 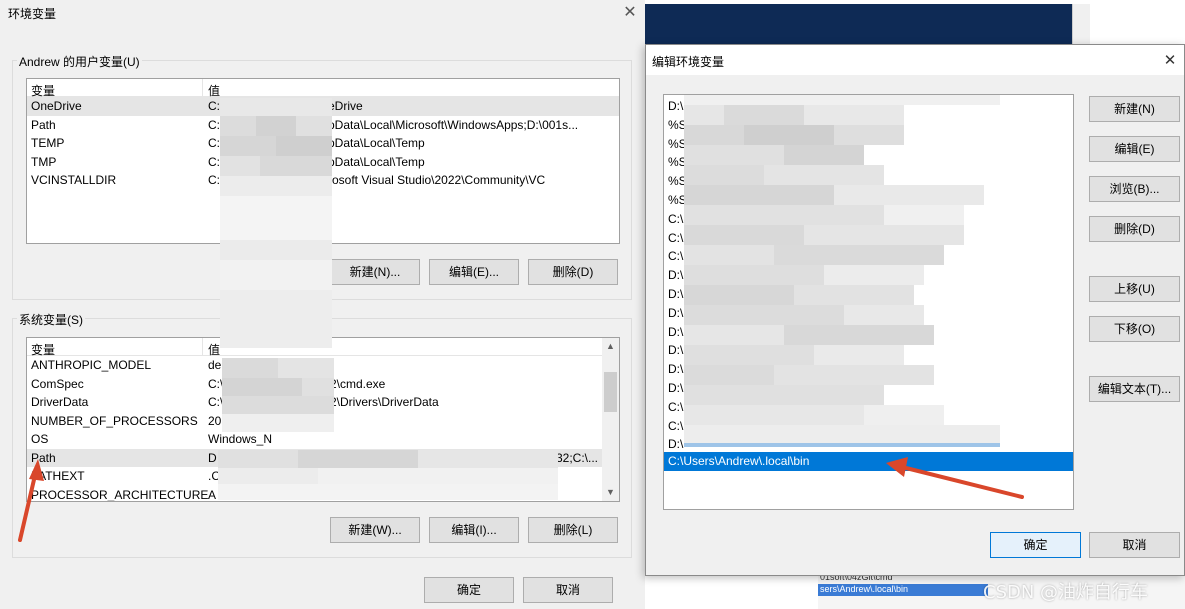 What do you see at coordinates (79, 61) in the screenshot?
I see `user-variables-title: Andrew 的用户变量(U)` at bounding box center [79, 61].